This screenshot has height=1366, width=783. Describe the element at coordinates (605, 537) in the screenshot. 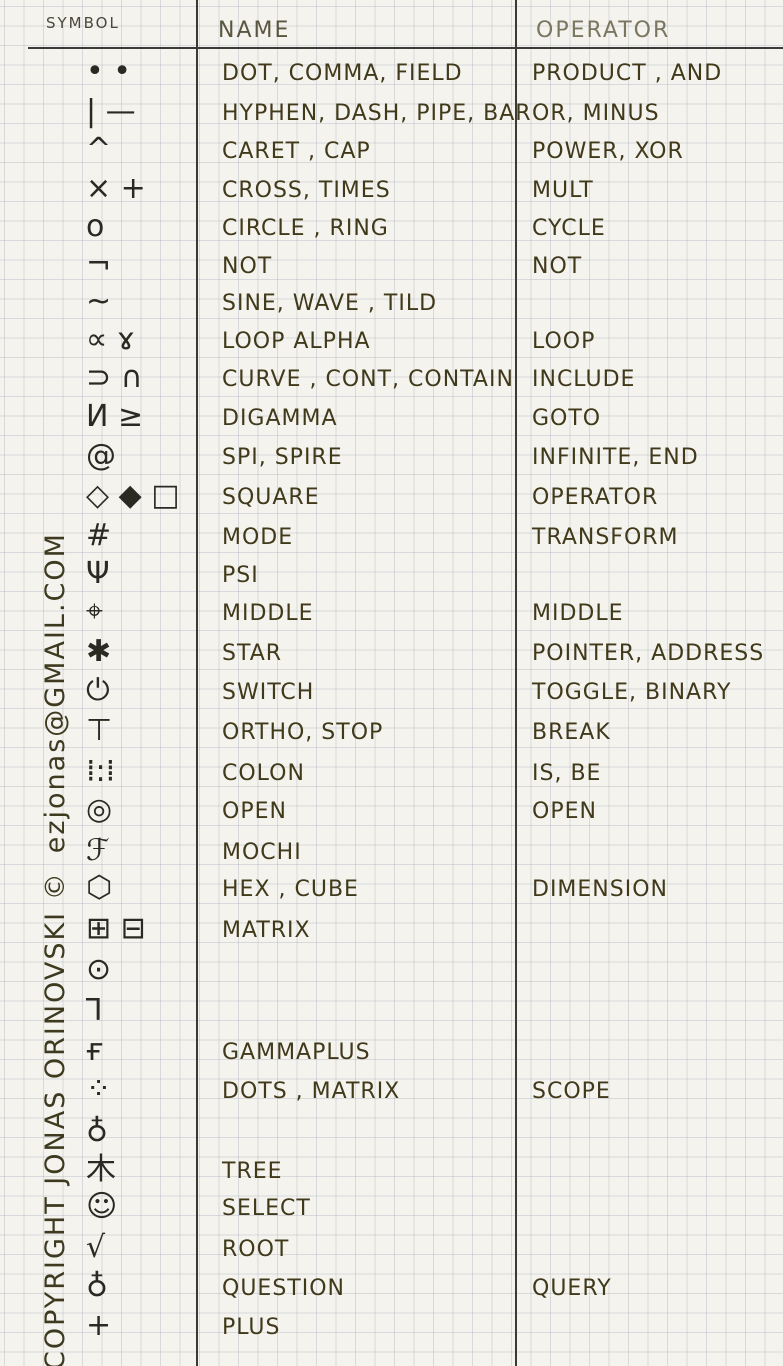

I see `operator-cell: TRANSFORM` at that location.